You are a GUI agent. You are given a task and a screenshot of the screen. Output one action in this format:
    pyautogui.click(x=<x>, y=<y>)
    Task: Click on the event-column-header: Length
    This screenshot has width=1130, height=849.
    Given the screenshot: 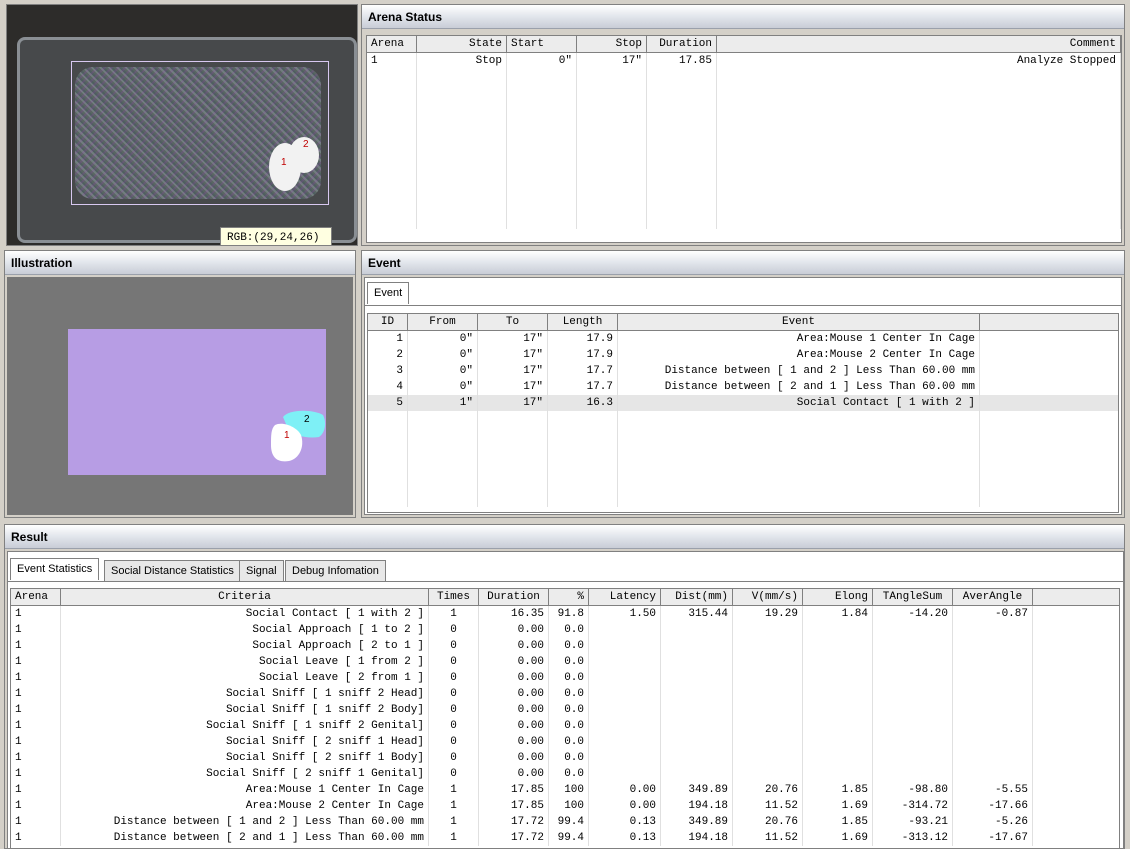 What is the action you would take?
    pyautogui.click(x=583, y=322)
    